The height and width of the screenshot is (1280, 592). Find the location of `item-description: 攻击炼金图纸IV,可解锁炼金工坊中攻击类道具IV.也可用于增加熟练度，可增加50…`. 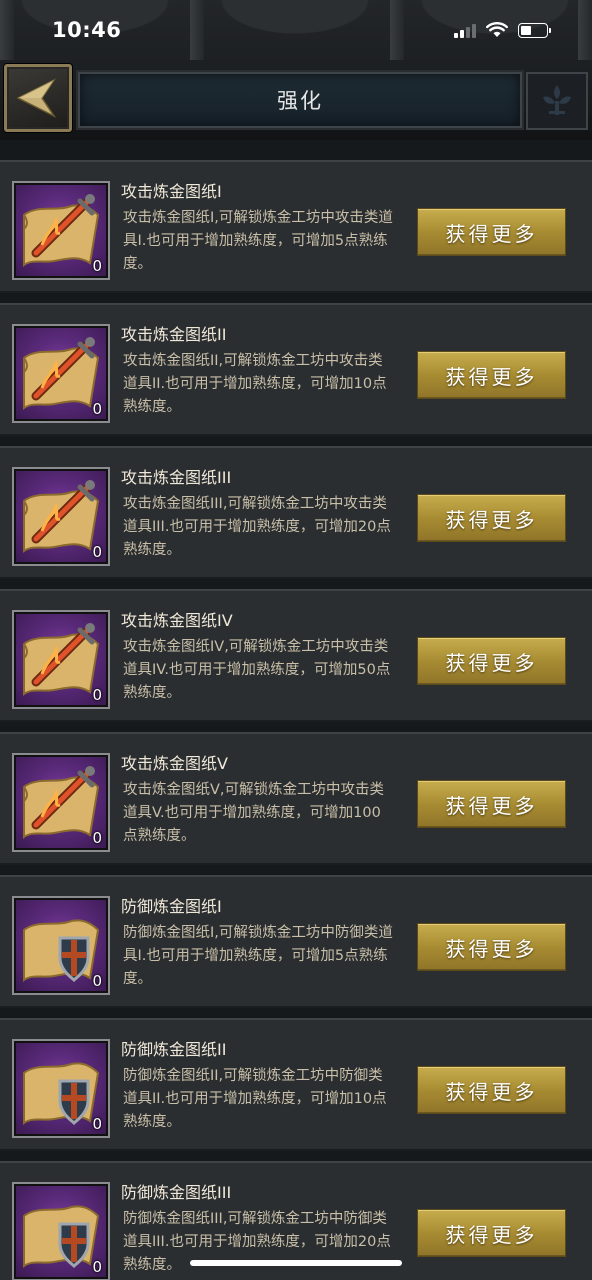

item-description: 攻击炼金图纸IV,可解锁炼金工坊中攻击类道具IV.也可用于增加熟练度，可增加50… is located at coordinates (257, 670).